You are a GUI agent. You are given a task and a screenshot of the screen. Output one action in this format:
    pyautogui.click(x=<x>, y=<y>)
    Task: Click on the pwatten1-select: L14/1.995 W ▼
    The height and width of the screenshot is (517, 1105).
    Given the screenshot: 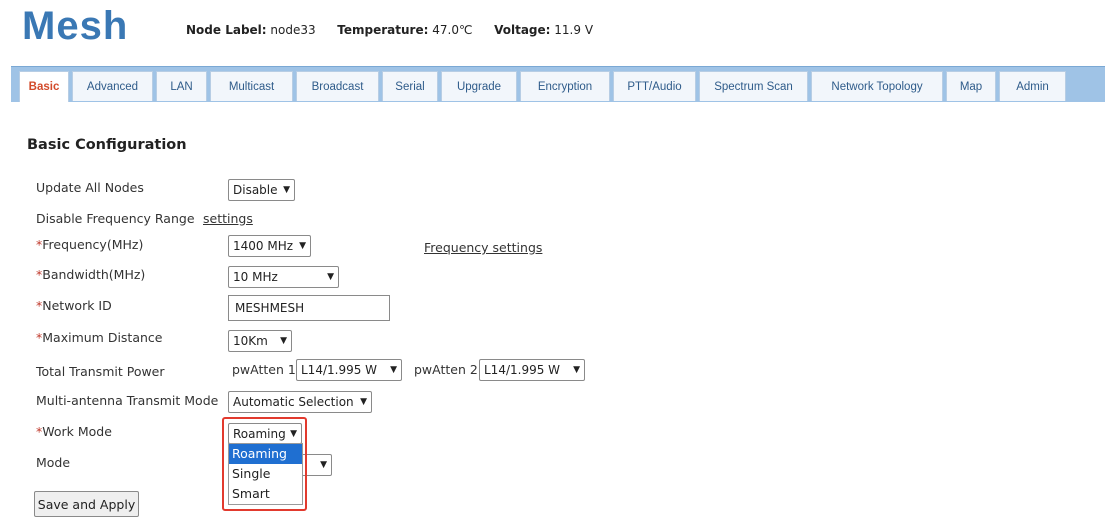 What is the action you would take?
    pyautogui.click(x=349, y=370)
    